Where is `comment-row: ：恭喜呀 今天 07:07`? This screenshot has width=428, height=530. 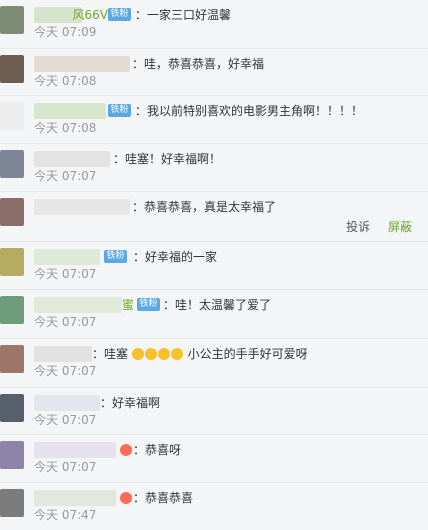
comment-row: ：恭喜呀 今天 07:07 is located at coordinates (214, 459).